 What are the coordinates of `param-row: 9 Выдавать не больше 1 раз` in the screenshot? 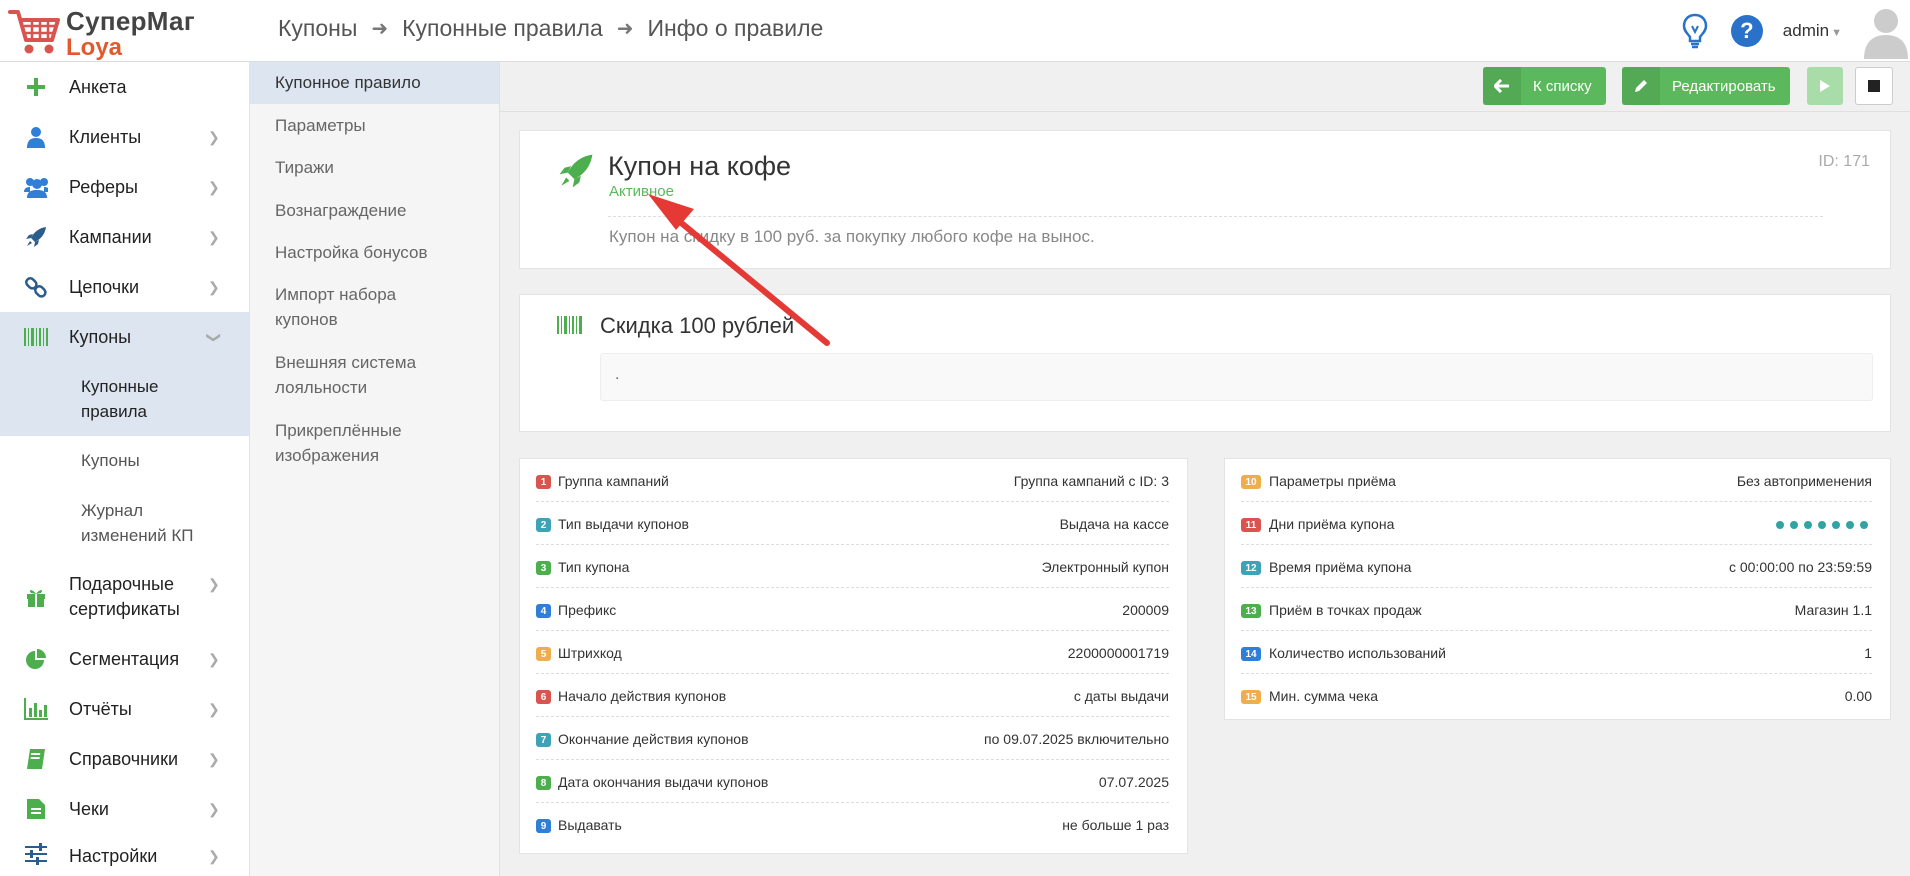 It's located at (852, 824).